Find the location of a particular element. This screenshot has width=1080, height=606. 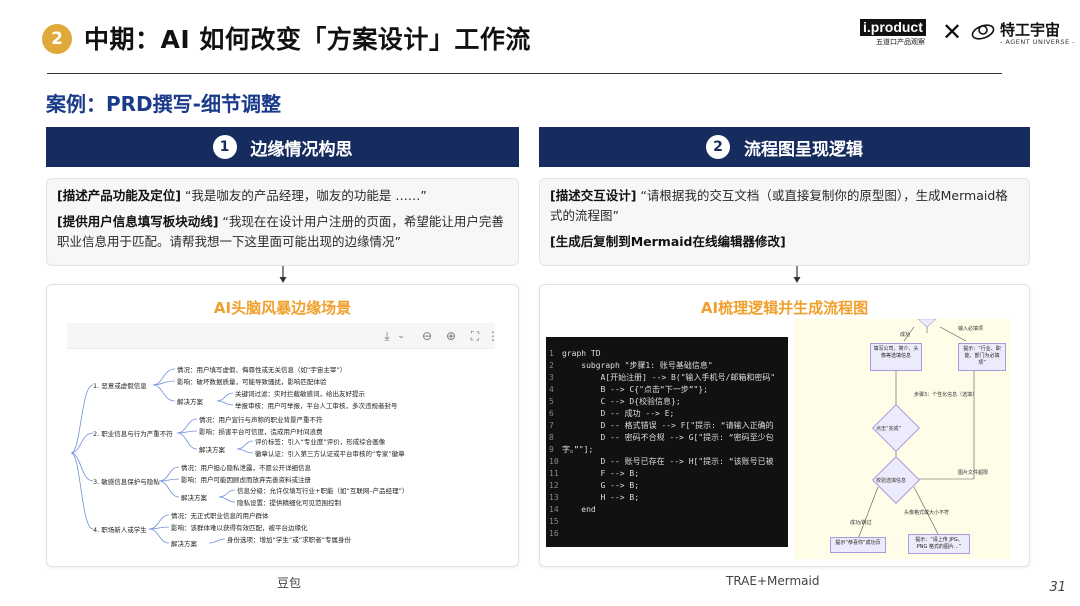

mm-branch-2: 2. 职业信息与行为严重不符 is located at coordinates (133, 434).